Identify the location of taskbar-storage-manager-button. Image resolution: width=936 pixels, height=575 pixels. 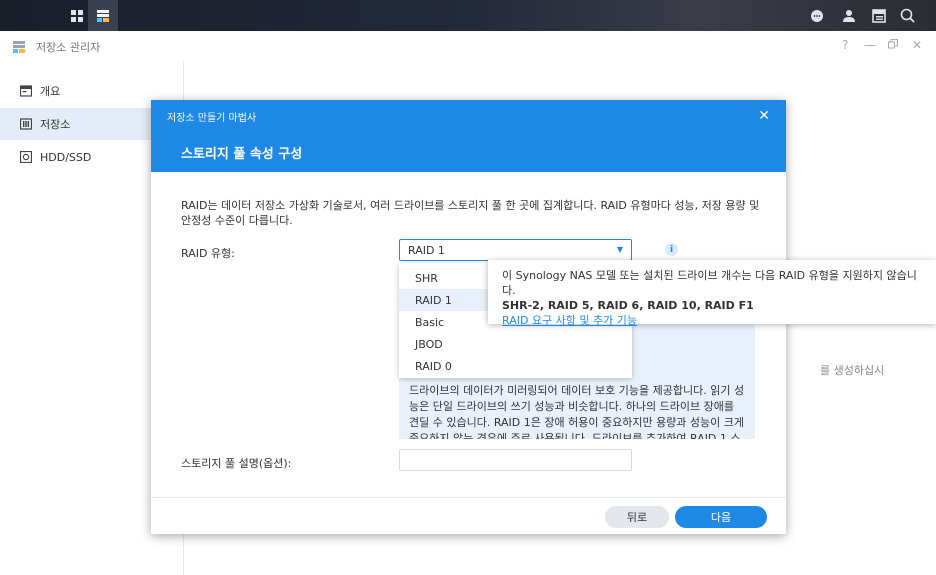
(103, 15).